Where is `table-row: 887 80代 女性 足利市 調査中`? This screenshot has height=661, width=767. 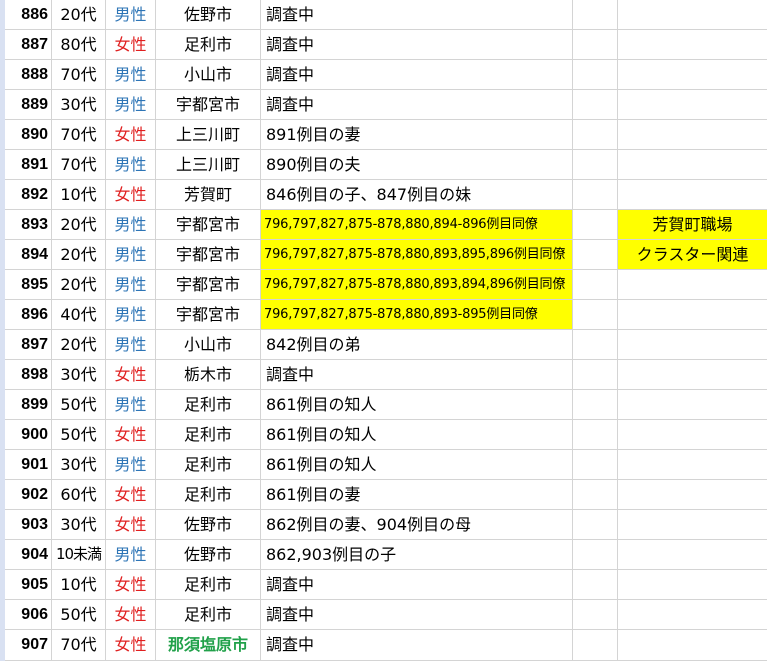 table-row: 887 80代 女性 足利市 調査中 is located at coordinates (383, 45).